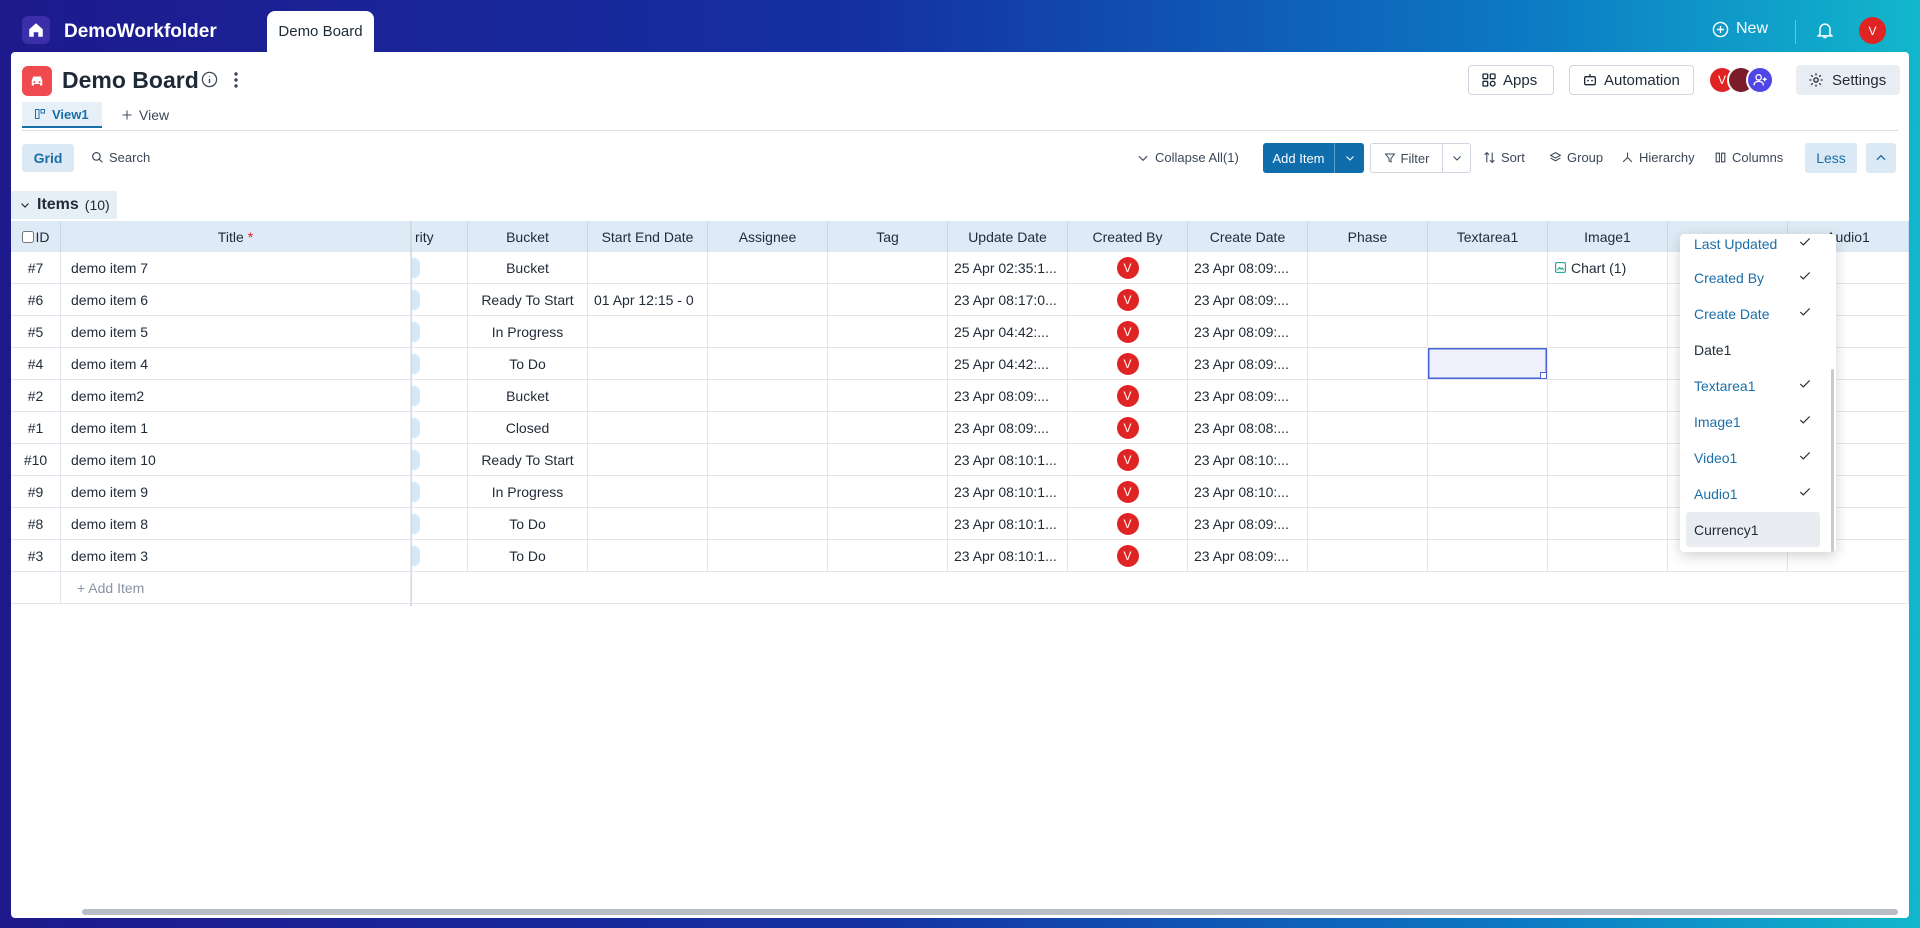 The image size is (1920, 928). I want to click on image-attachment-link: Chart (1), so click(1598, 268).